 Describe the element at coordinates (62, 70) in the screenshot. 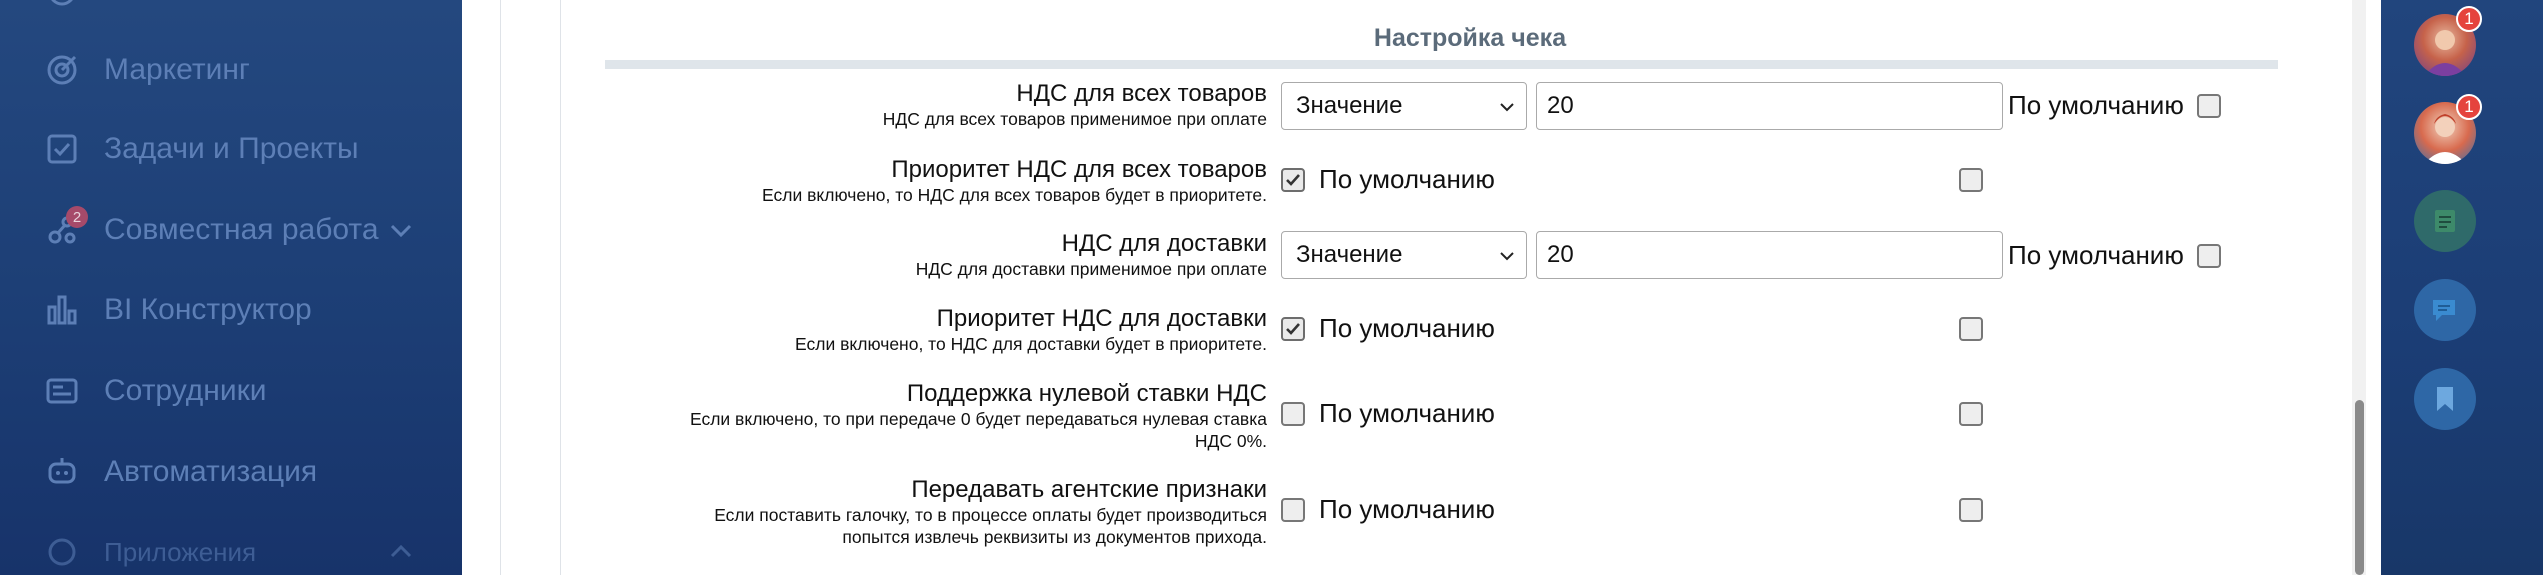

I see `target-icon` at that location.